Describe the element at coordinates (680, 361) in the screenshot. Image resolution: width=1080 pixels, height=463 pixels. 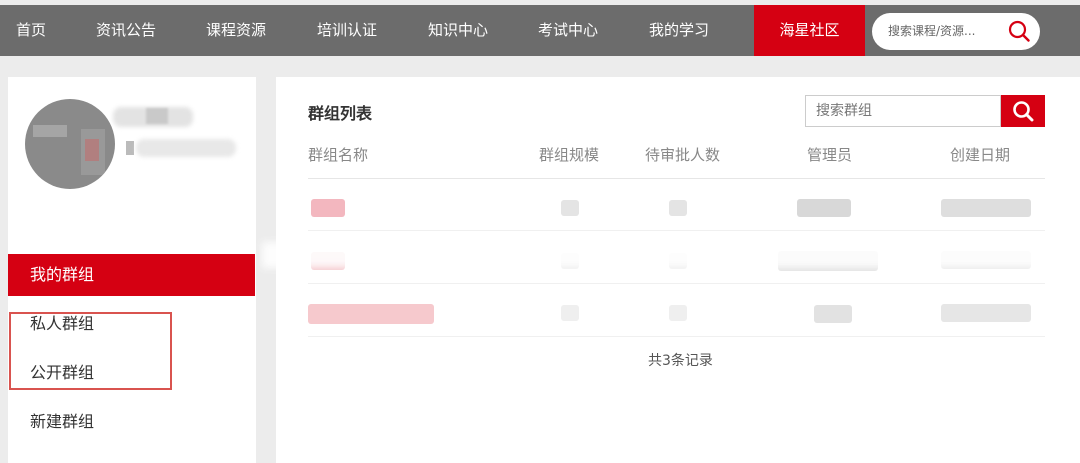
I see `record-count: 共3条记录` at that location.